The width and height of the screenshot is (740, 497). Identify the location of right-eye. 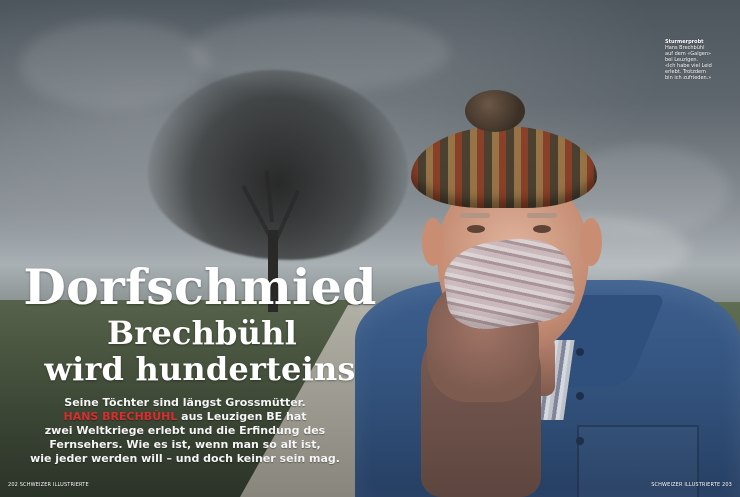
(542, 229).